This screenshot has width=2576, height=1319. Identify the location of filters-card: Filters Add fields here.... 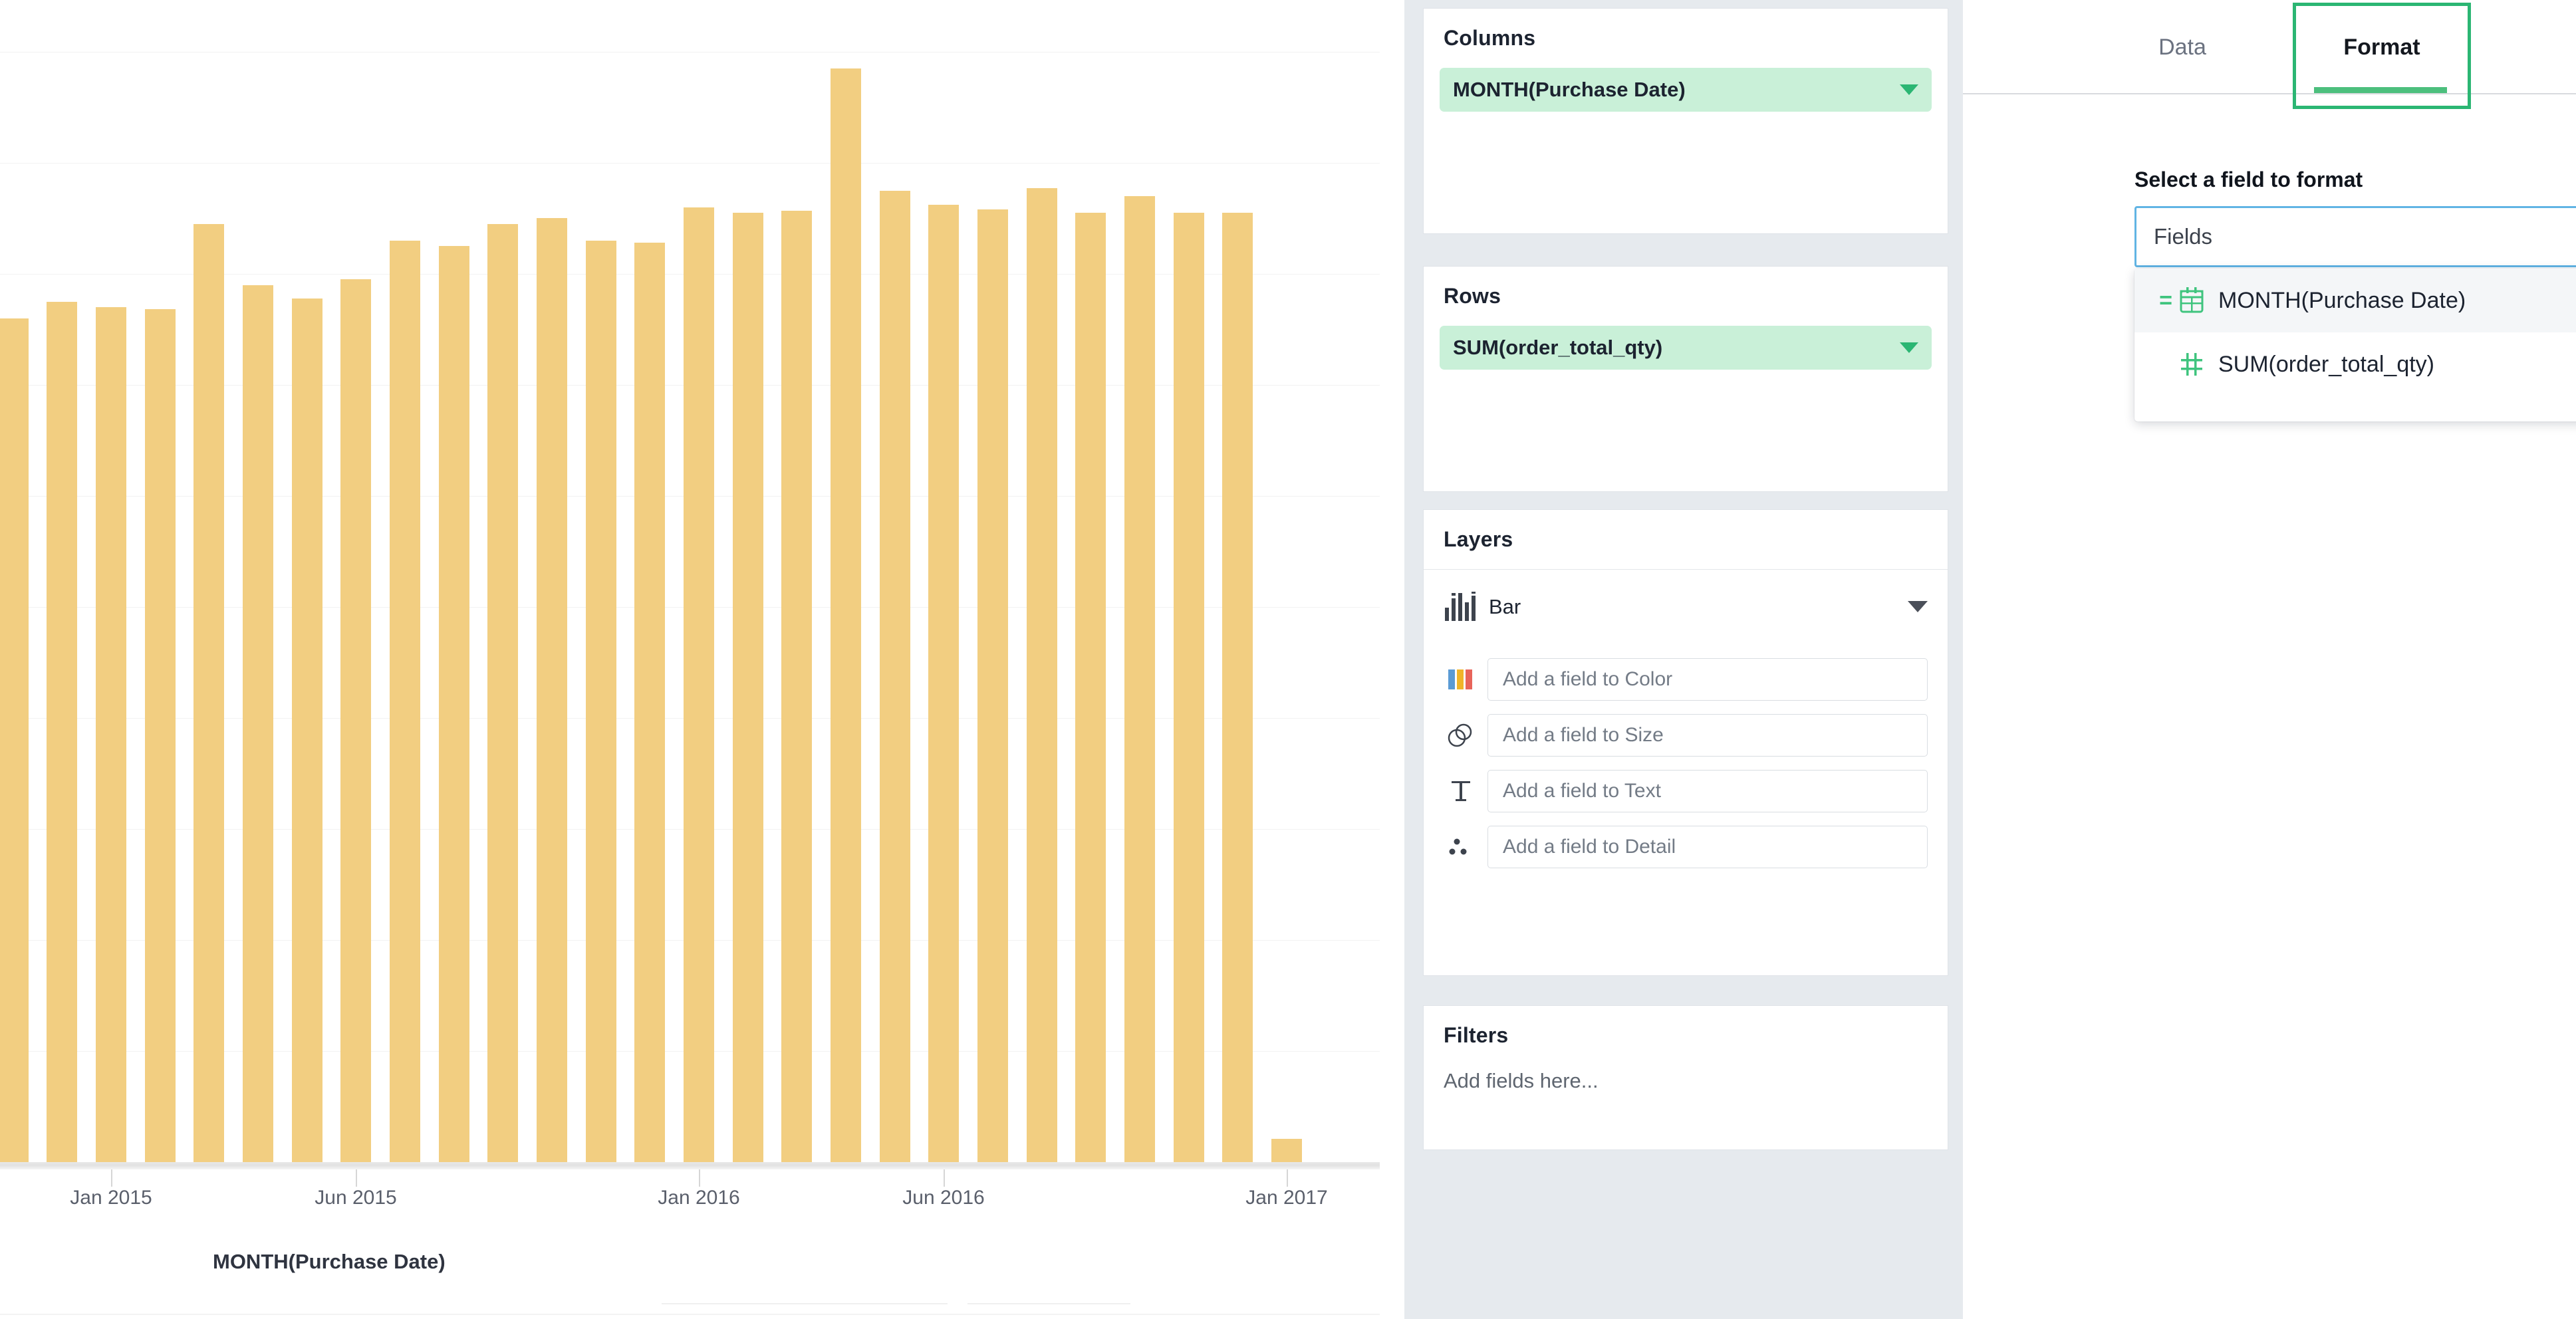
(1685, 1077).